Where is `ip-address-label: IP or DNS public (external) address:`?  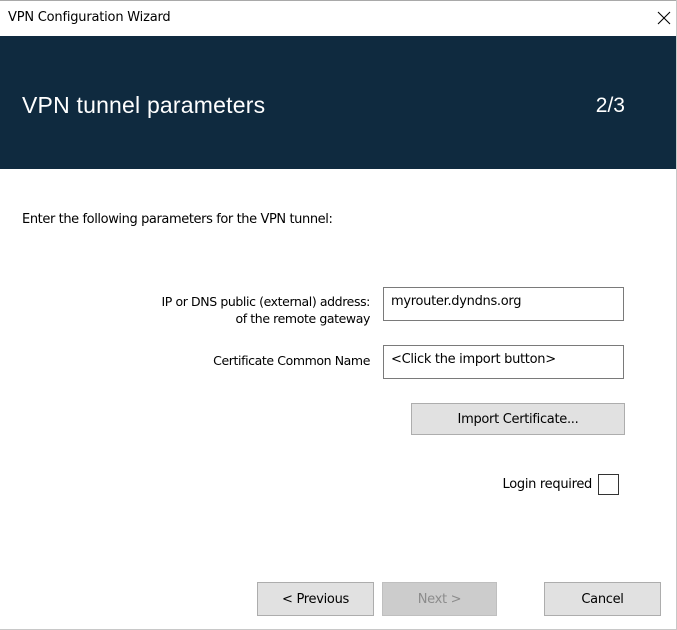 ip-address-label: IP or DNS public (external) address: is located at coordinates (265, 301).